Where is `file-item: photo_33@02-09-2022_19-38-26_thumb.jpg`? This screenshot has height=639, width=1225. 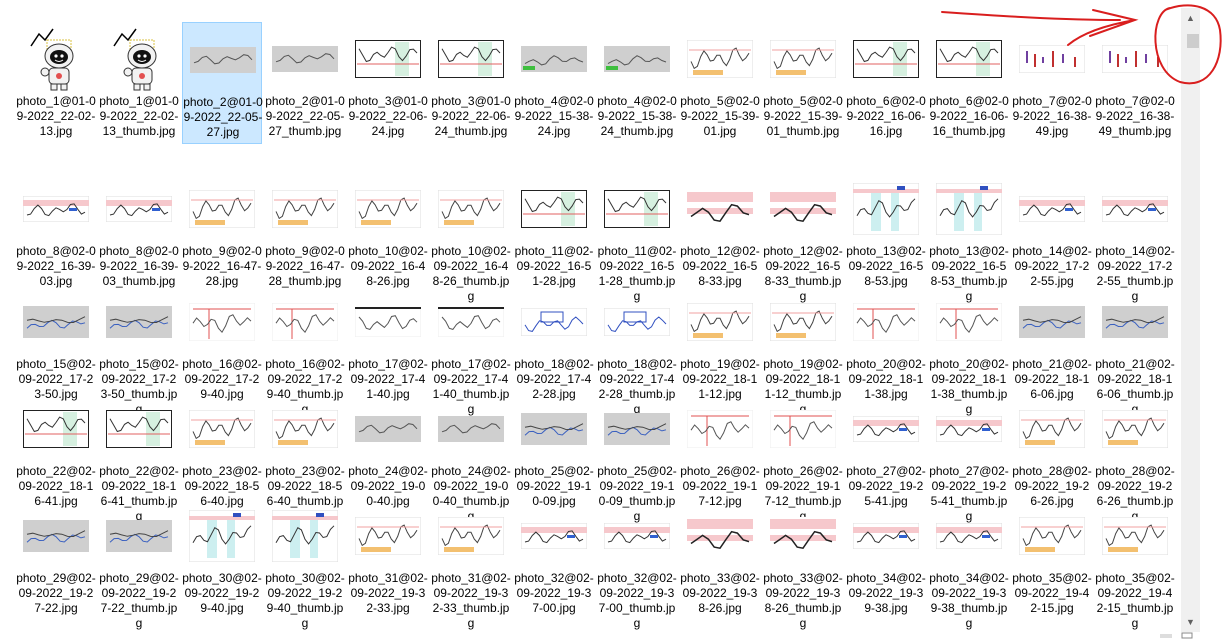
file-item: photo_33@02-09-2022_19-38-26_thumb.jpg is located at coordinates (803, 564).